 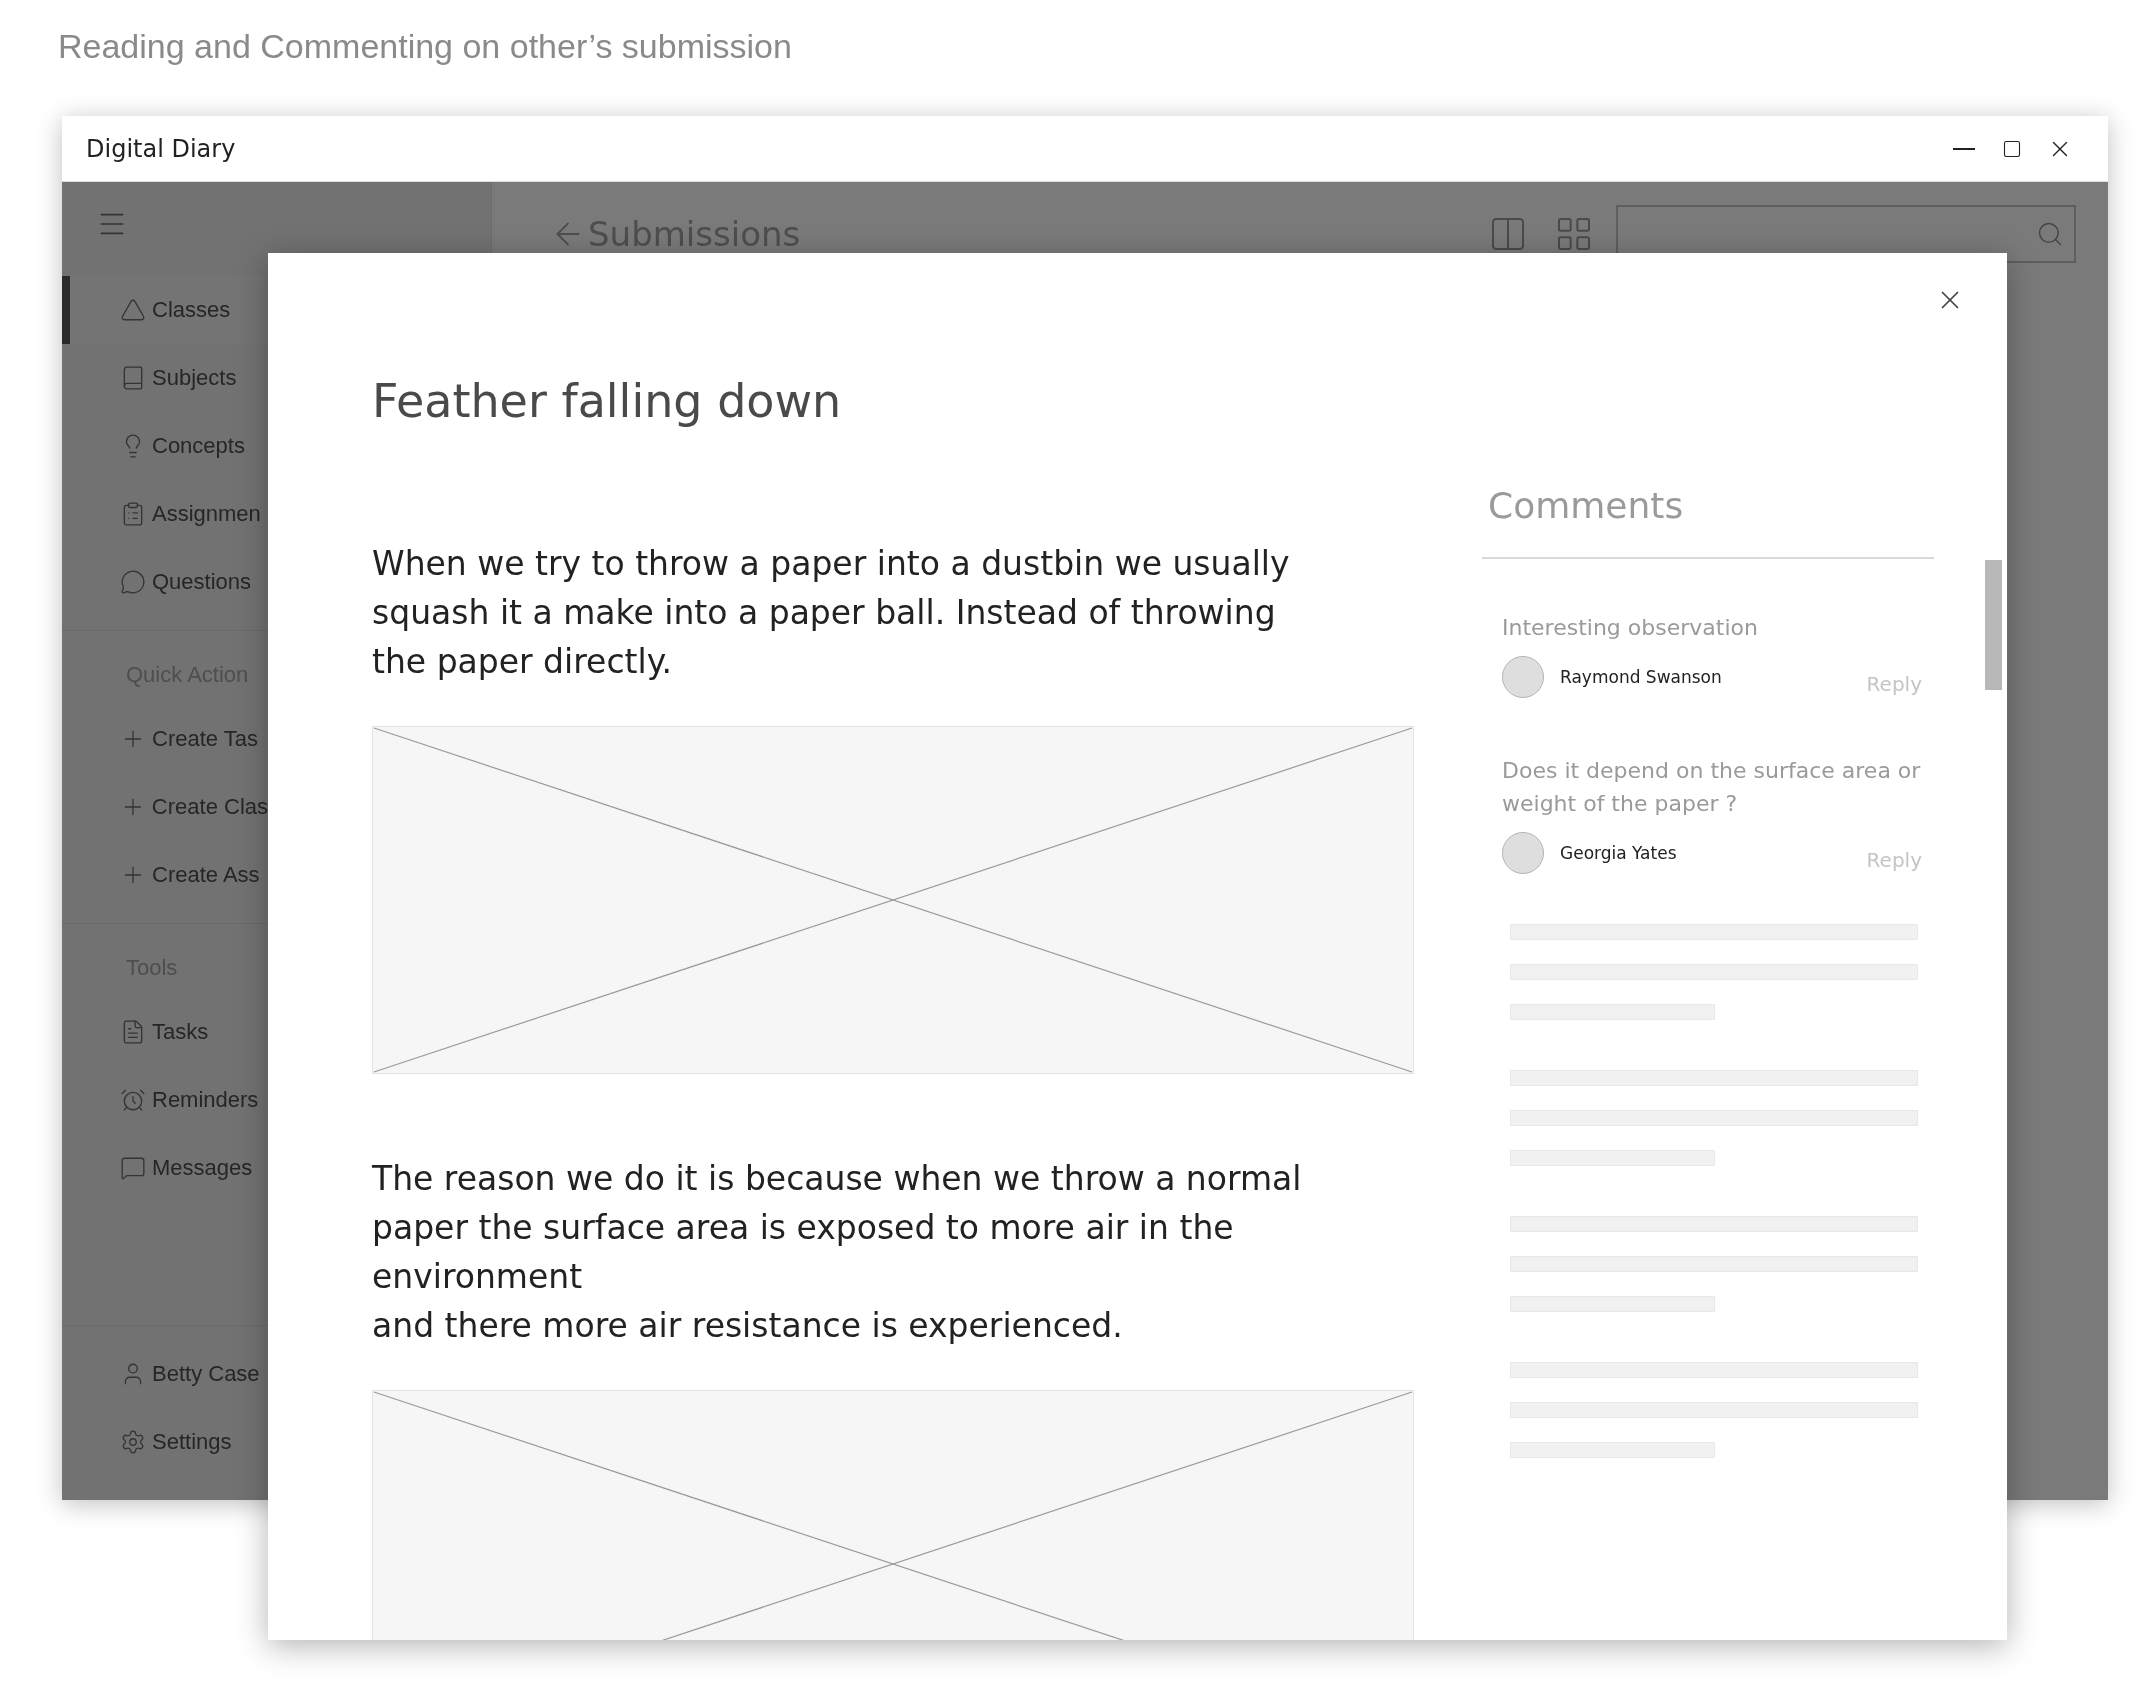 What do you see at coordinates (165, 739) in the screenshot?
I see `sidebar-item: Create Tas` at bounding box center [165, 739].